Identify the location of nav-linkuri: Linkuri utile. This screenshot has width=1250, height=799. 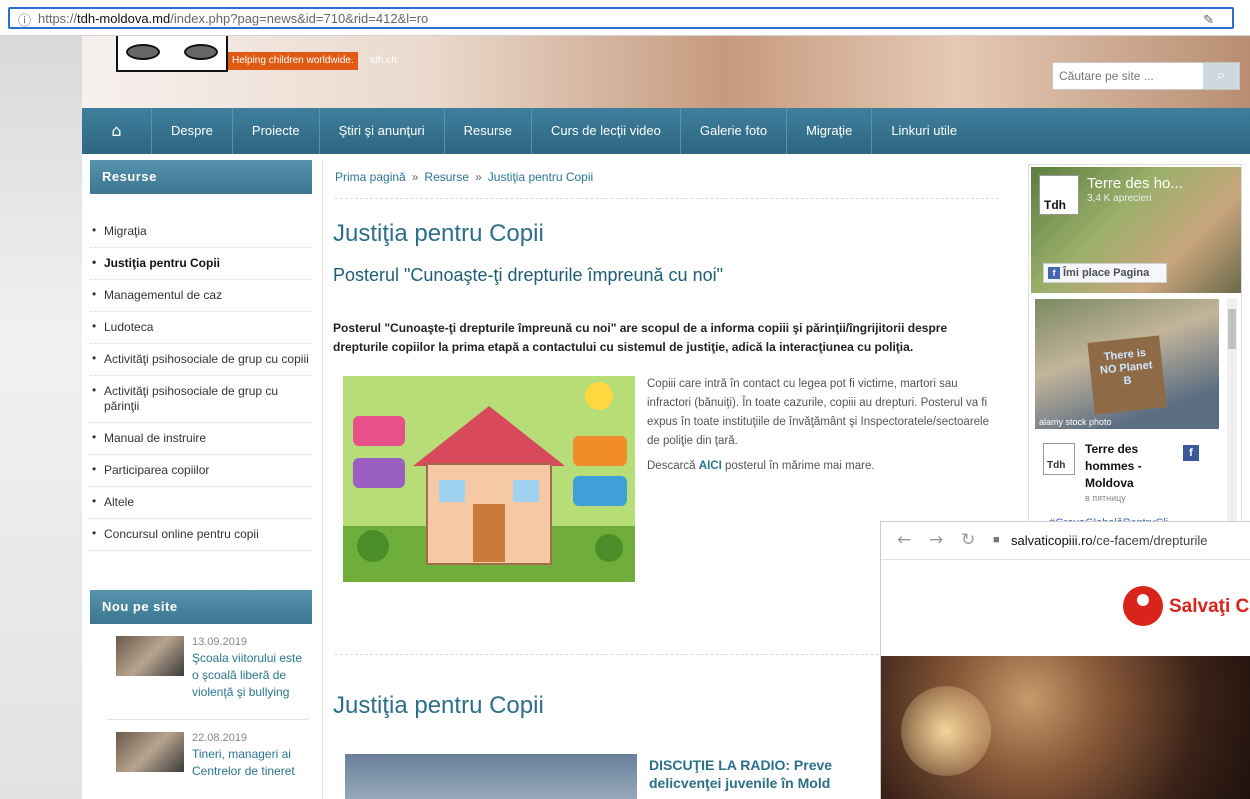
(924, 131).